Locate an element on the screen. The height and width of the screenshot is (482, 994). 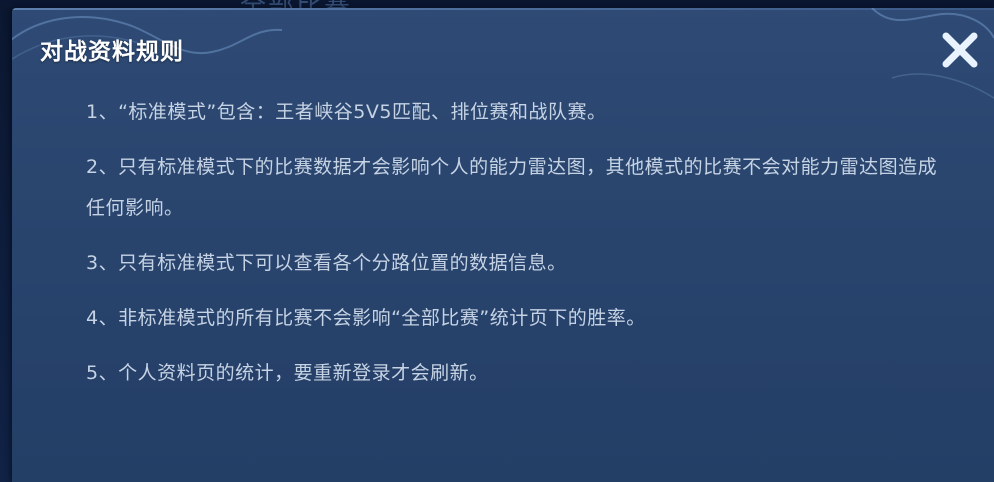
rule-item-5: 5、个人资料页的统计，要重新登录才会刷新。 is located at coordinates (287, 373).